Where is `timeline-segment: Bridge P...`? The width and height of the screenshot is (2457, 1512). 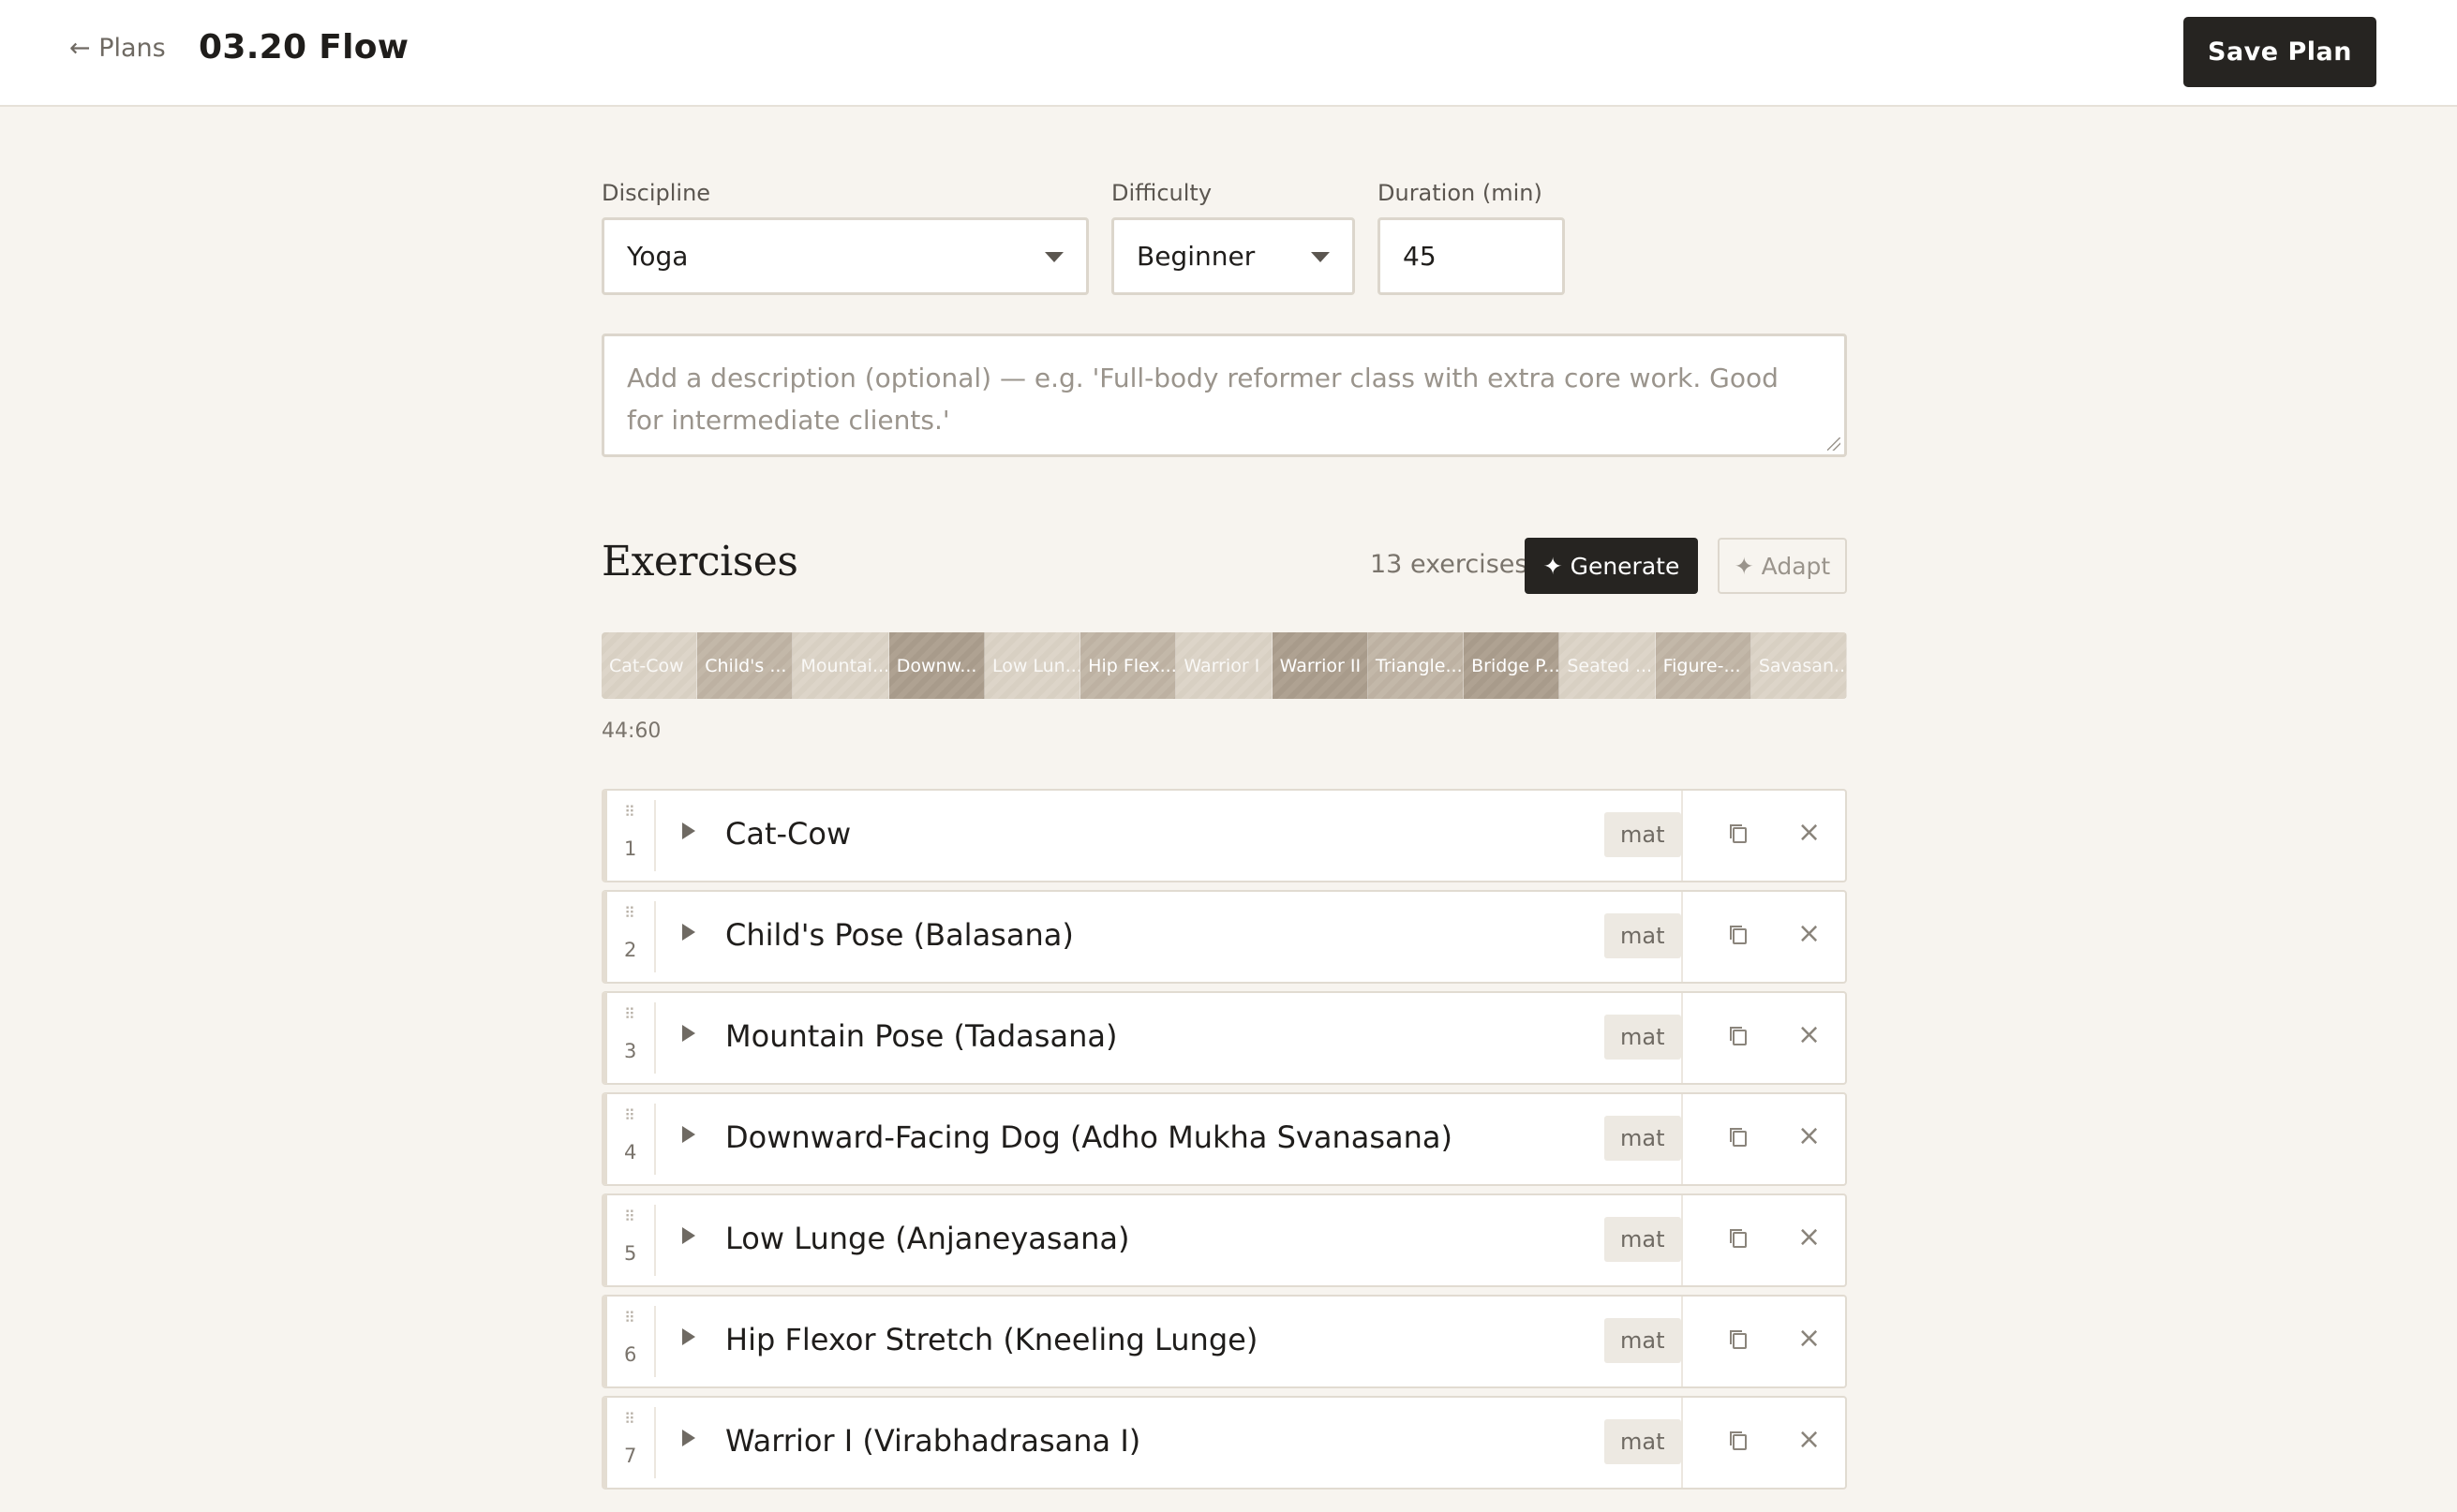 timeline-segment: Bridge P... is located at coordinates (1512, 665).